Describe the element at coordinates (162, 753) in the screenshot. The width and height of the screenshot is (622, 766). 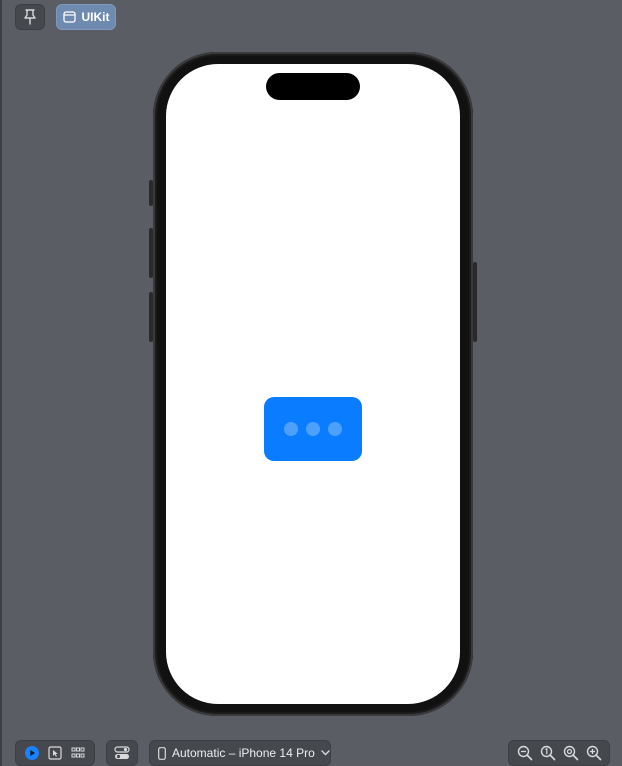
I see `iphone-icon` at that location.